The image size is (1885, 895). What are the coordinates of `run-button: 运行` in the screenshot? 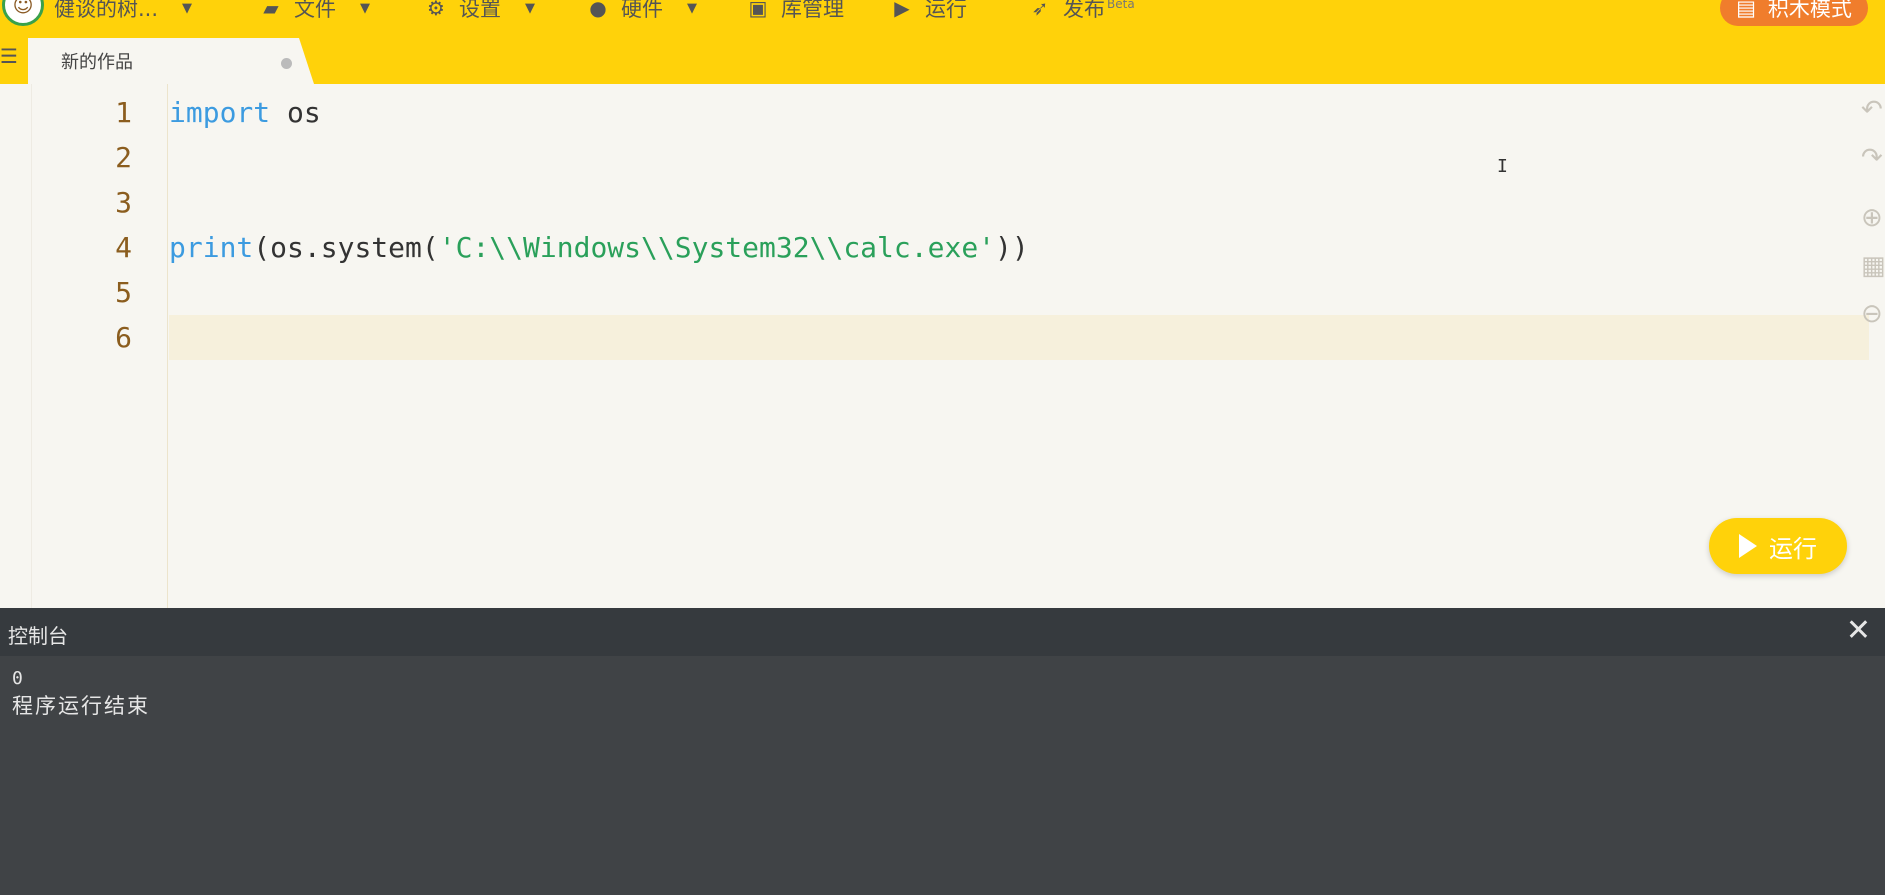 It's located at (1778, 546).